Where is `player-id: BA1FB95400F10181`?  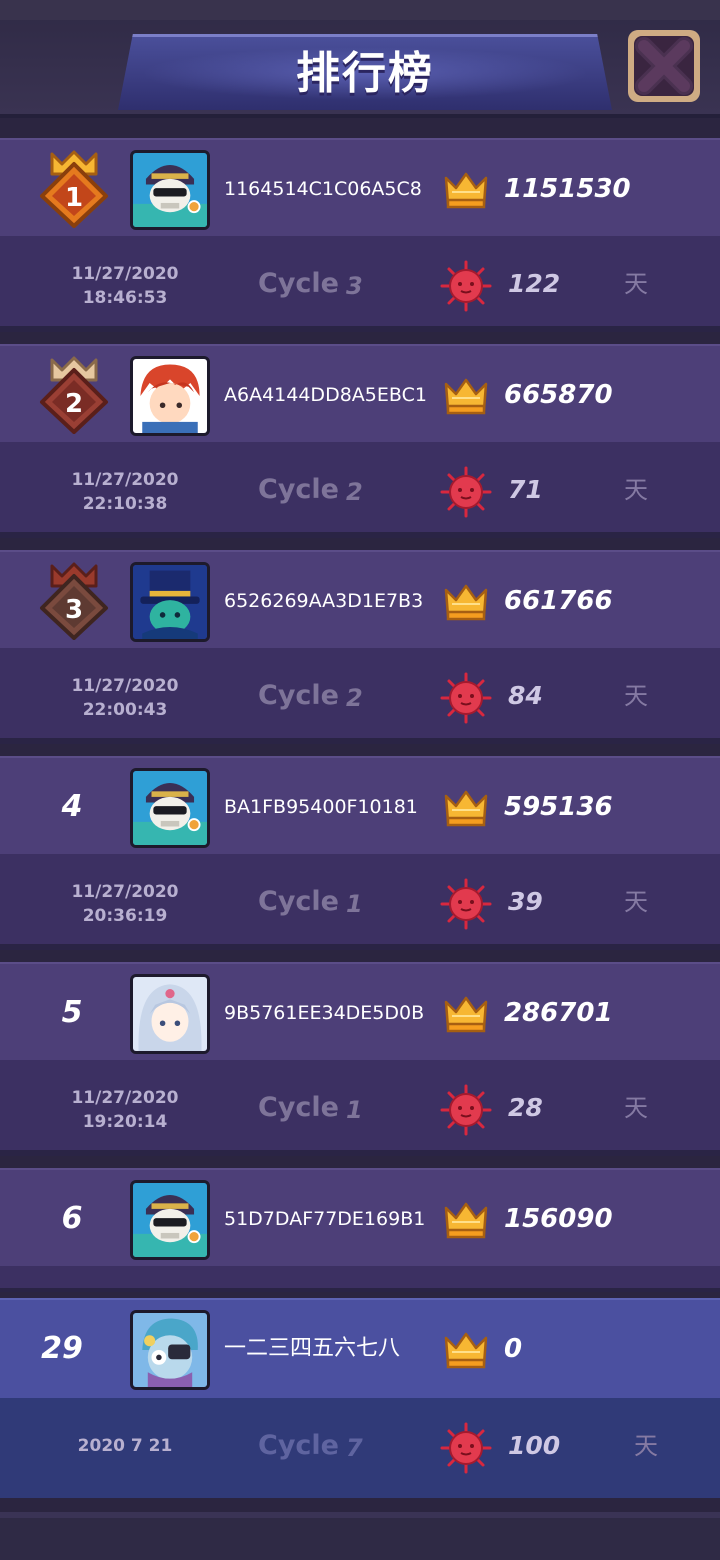 player-id: BA1FB95400F10181 is located at coordinates (321, 807).